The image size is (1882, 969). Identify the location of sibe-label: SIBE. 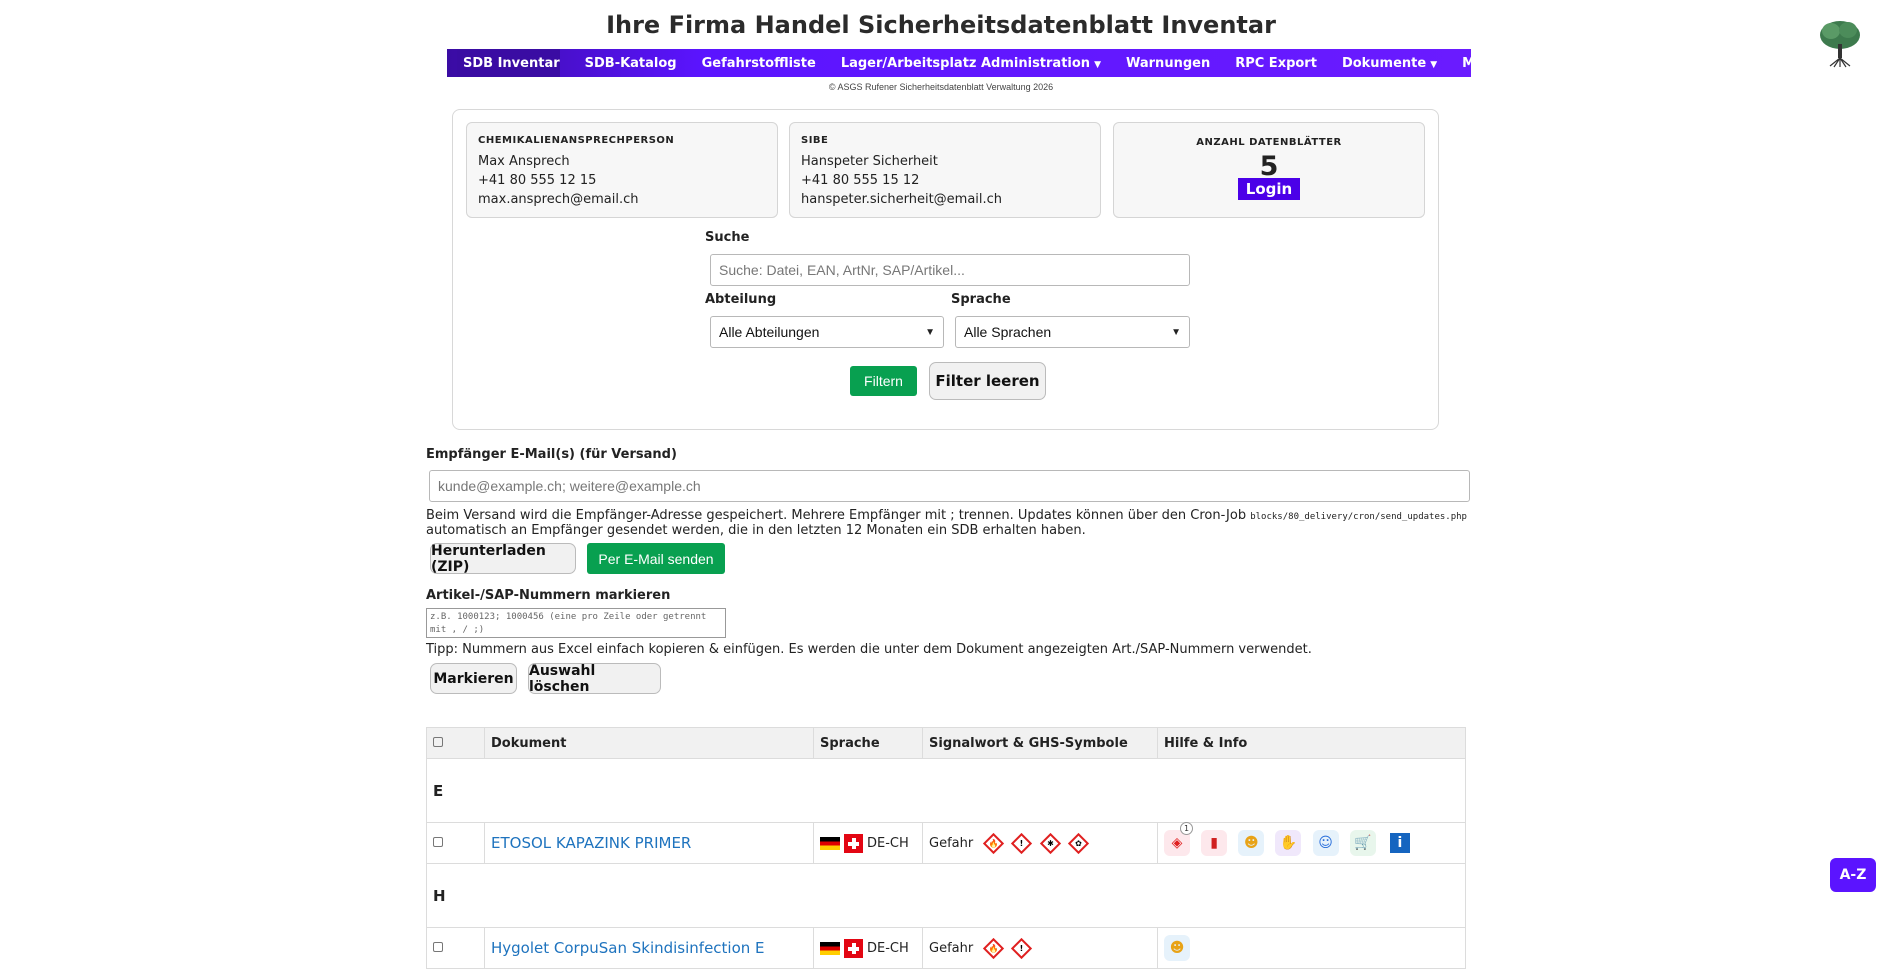
(815, 140).